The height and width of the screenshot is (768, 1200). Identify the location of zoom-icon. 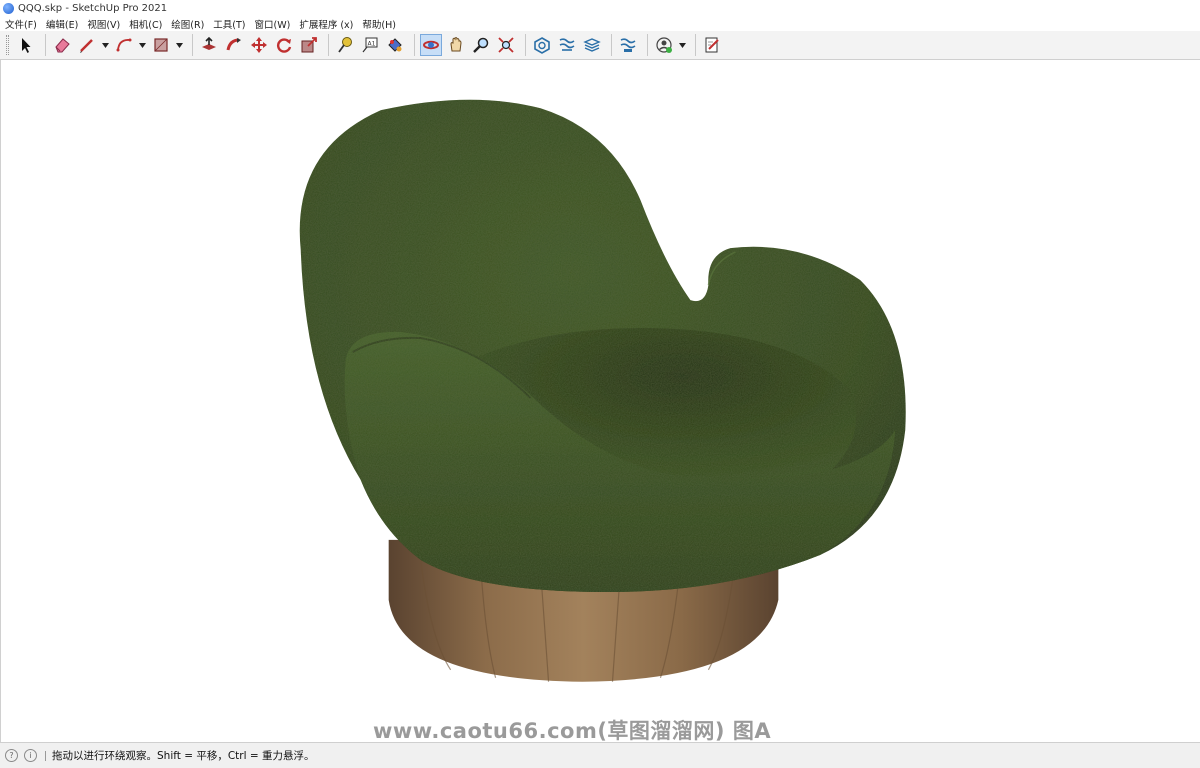
(481, 45).